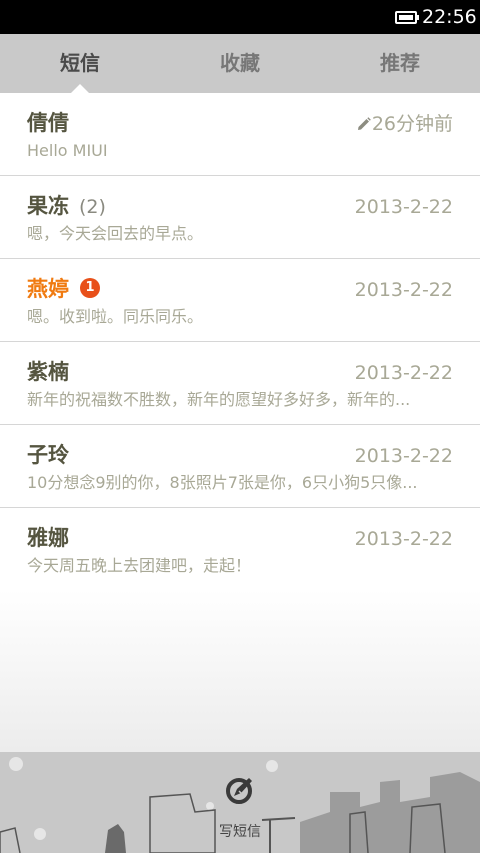 This screenshot has height=853, width=480. Describe the element at coordinates (240, 217) in the screenshot. I see `conversation-row: 果冻 (2) 2013-2-22 嗯，今天会回去的早点。` at that location.